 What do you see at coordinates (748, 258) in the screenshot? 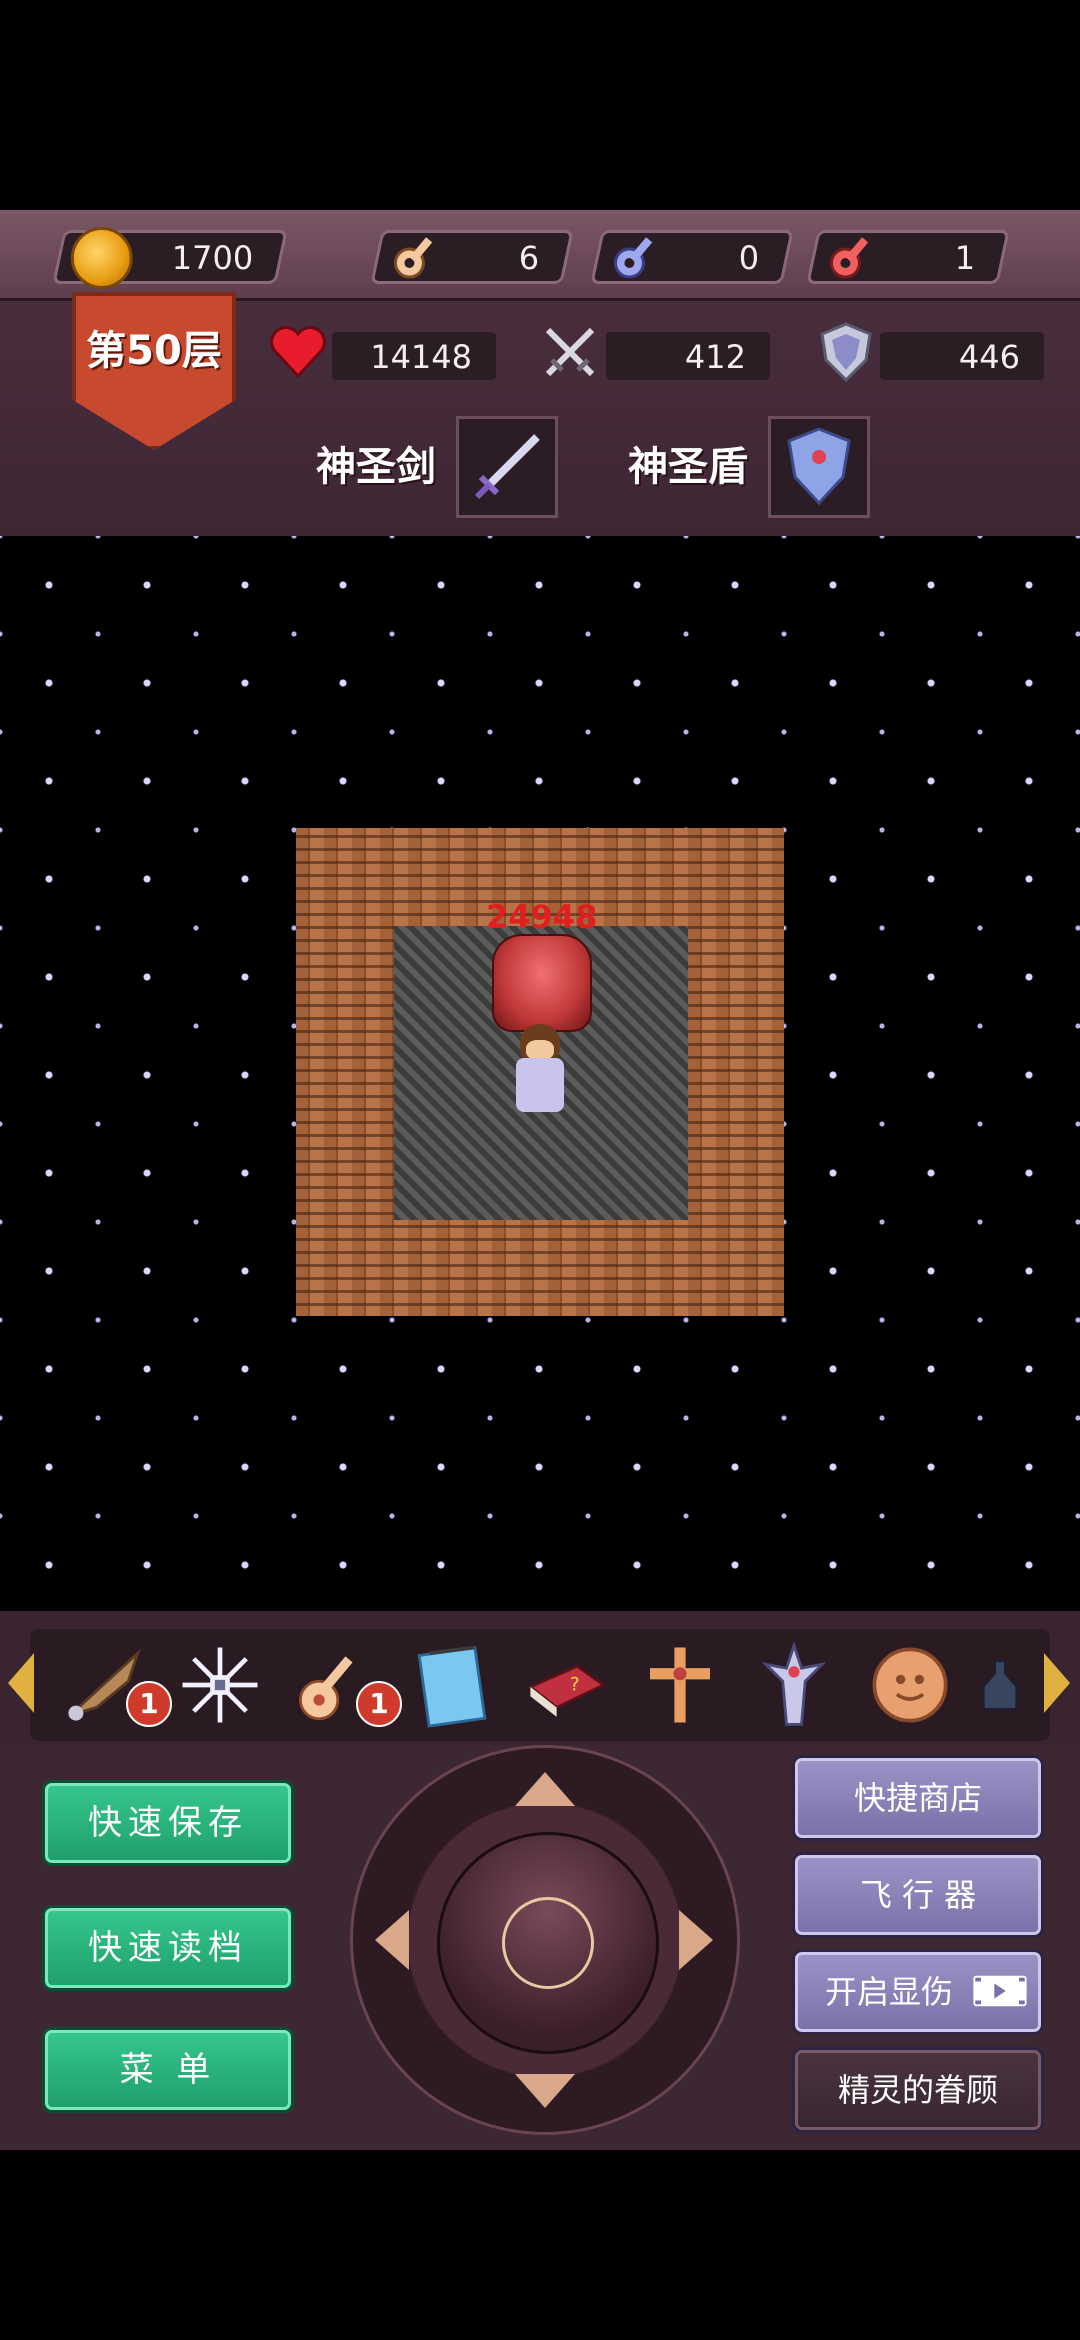
I see `blue-key-value: 0` at bounding box center [748, 258].